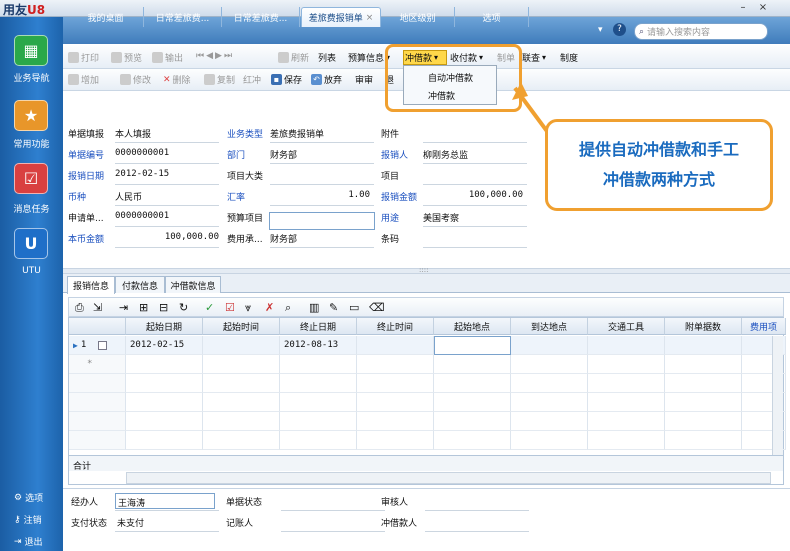 The image size is (790, 551). What do you see at coordinates (327, 57) in the screenshot?
I see `list-button: 列表` at bounding box center [327, 57].